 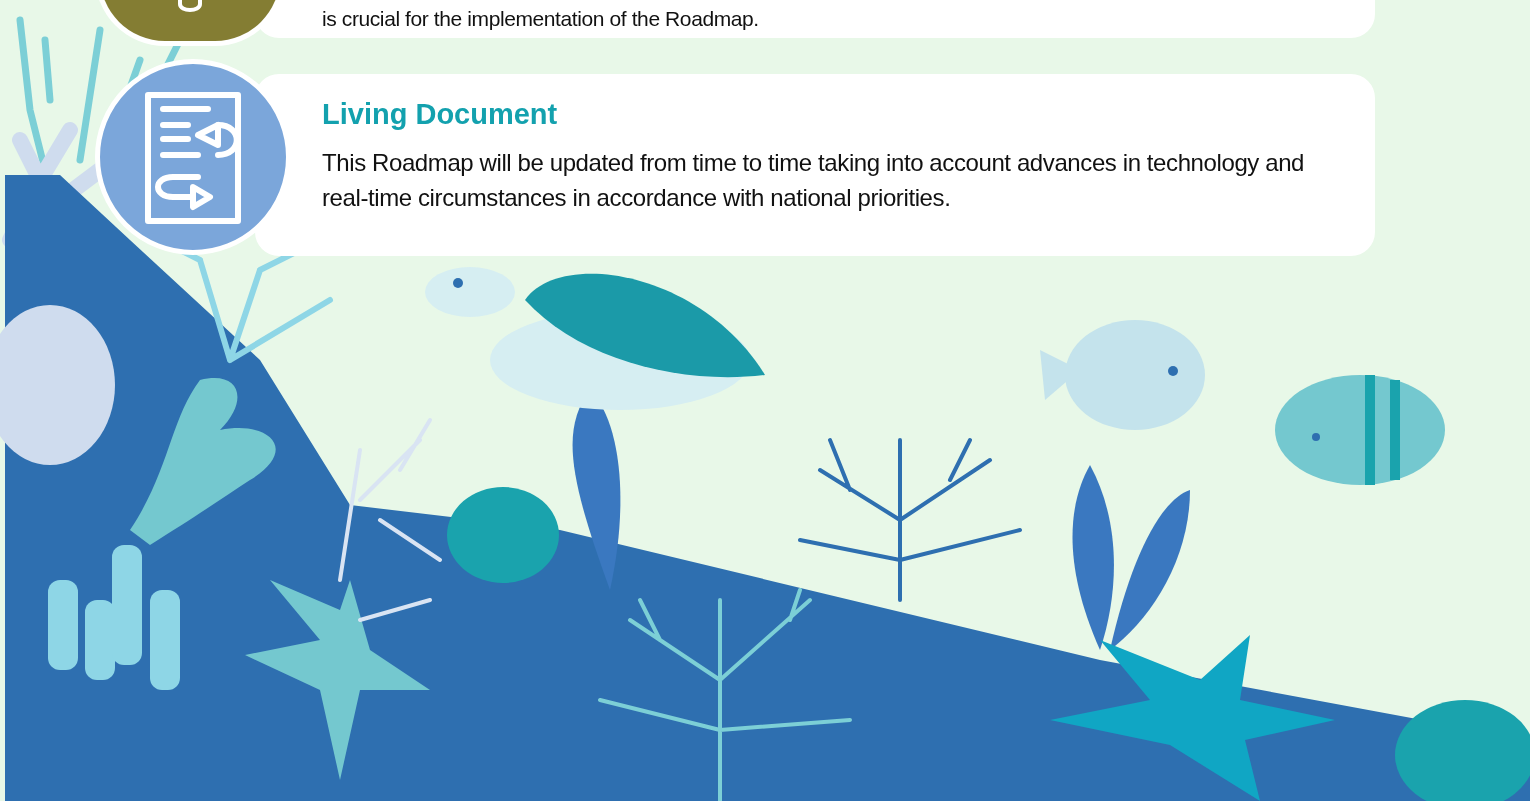 What do you see at coordinates (440, 114) in the screenshot?
I see `section-title: Living Document` at bounding box center [440, 114].